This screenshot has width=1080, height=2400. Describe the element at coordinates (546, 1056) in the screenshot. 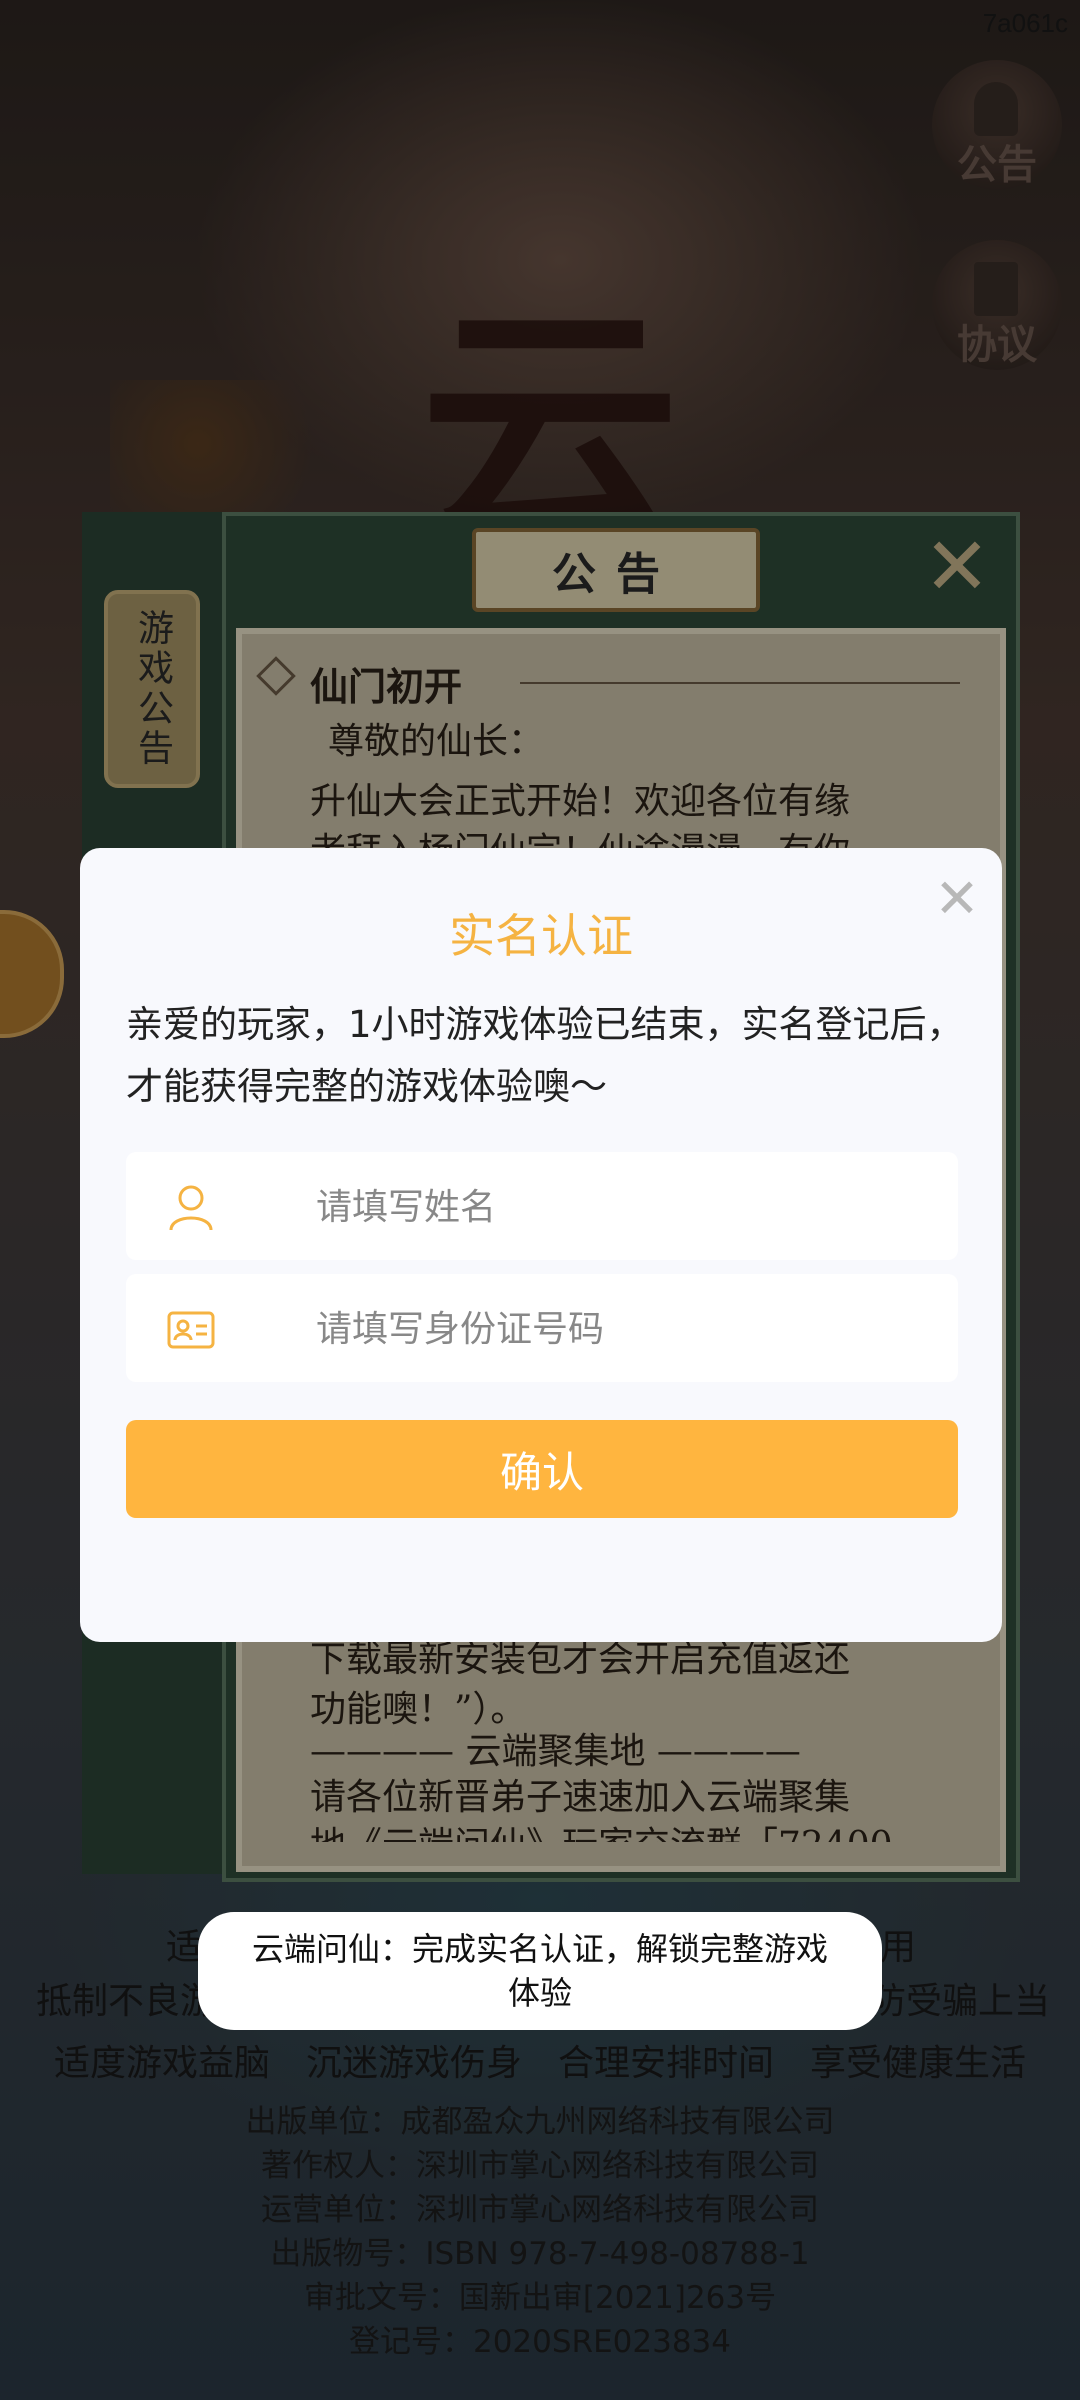

I see `modal-message: 亲爱的玩家，1小时游戏体验已结束，实名登记后， 才能获得完整的游戏体验噢～` at that location.